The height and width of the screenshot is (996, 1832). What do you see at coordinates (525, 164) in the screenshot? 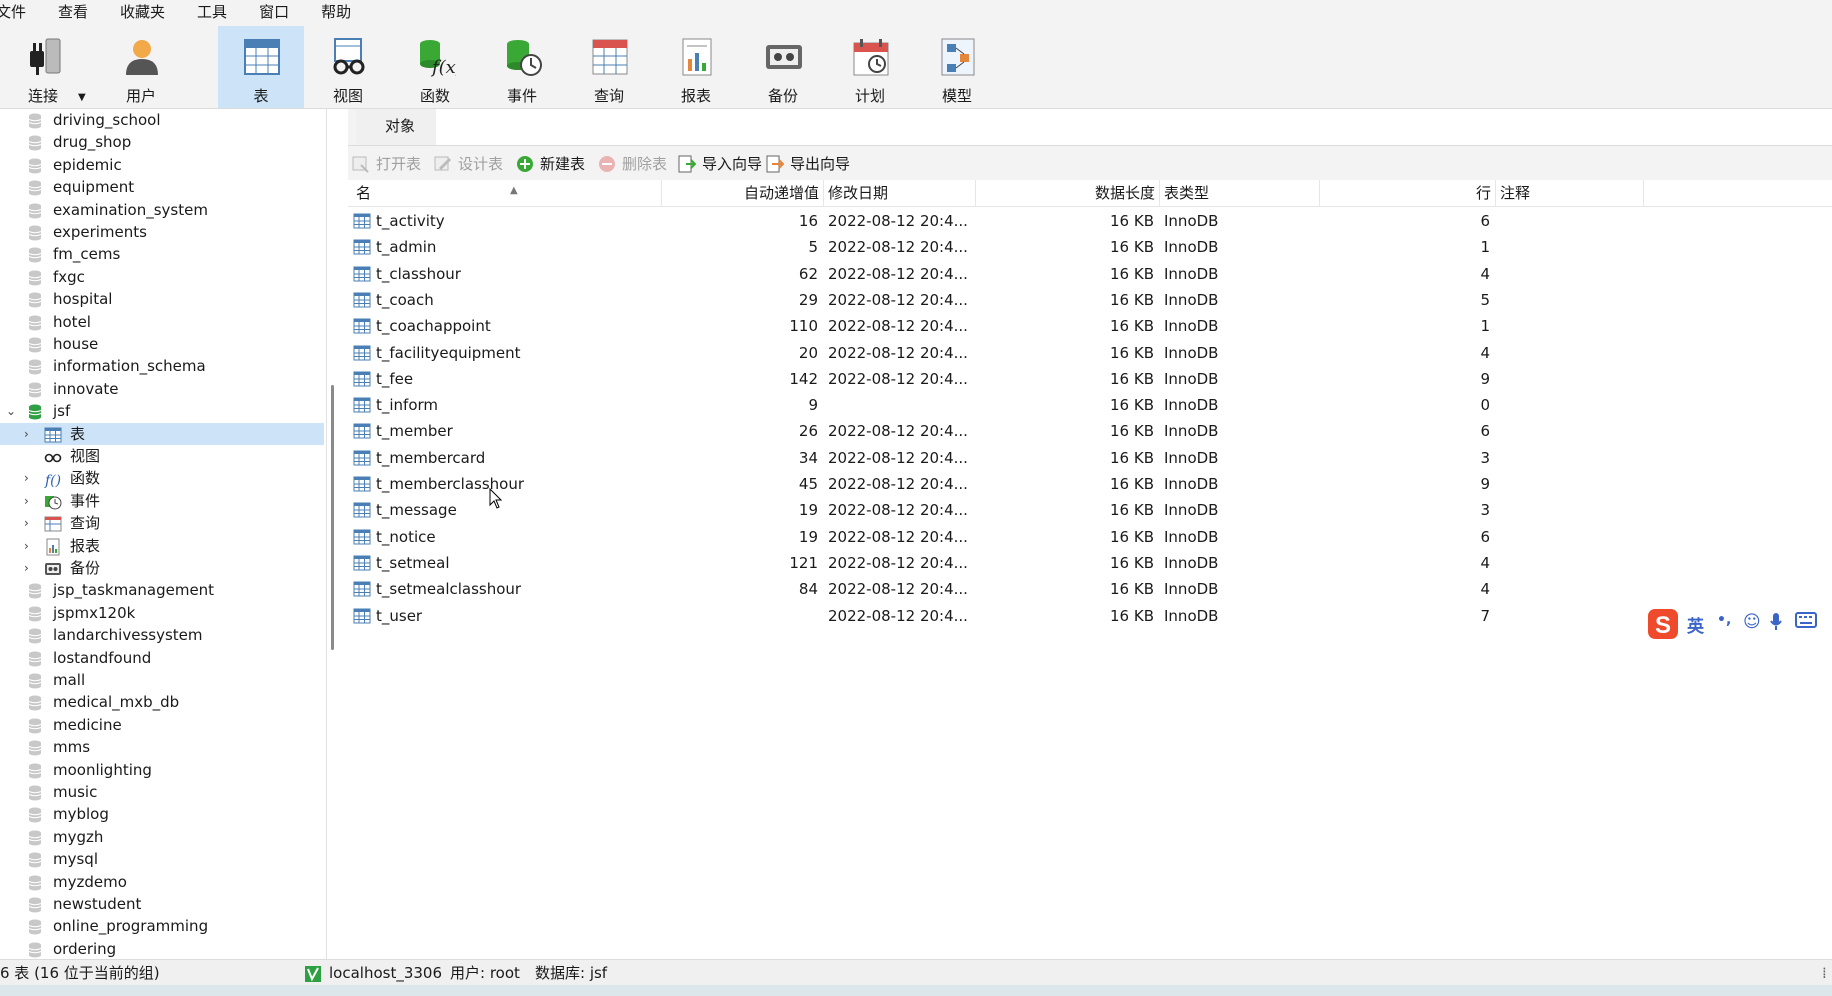
I see `new-table-icon` at bounding box center [525, 164].